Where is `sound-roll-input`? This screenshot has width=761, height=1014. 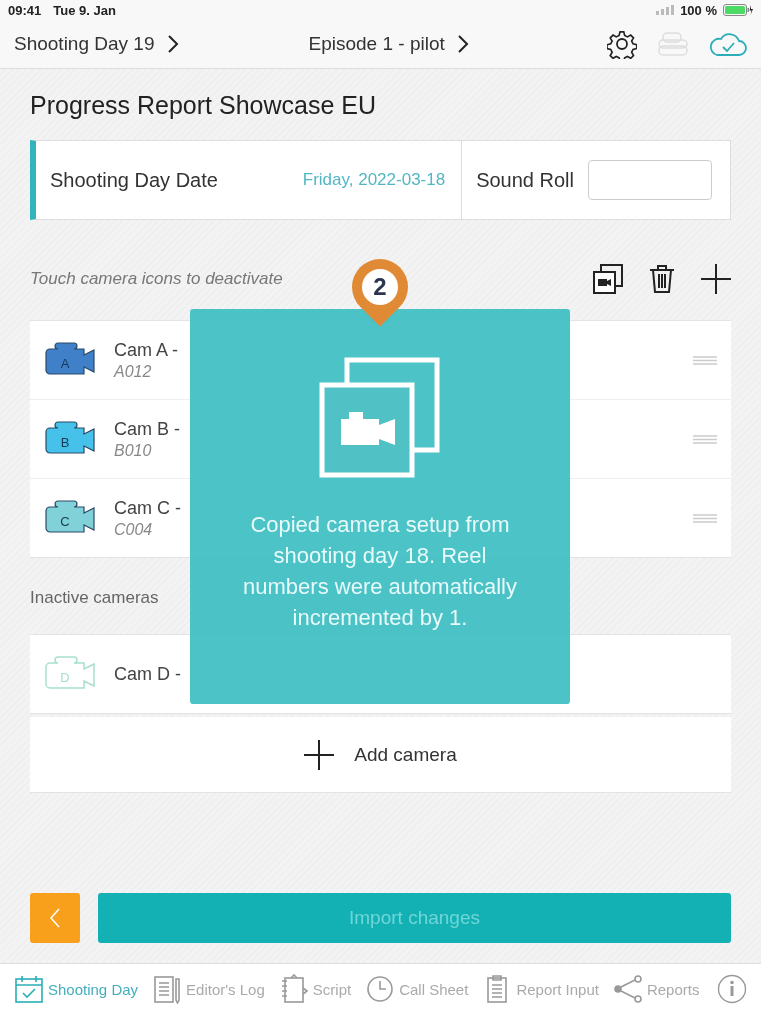
sound-roll-input is located at coordinates (650, 180).